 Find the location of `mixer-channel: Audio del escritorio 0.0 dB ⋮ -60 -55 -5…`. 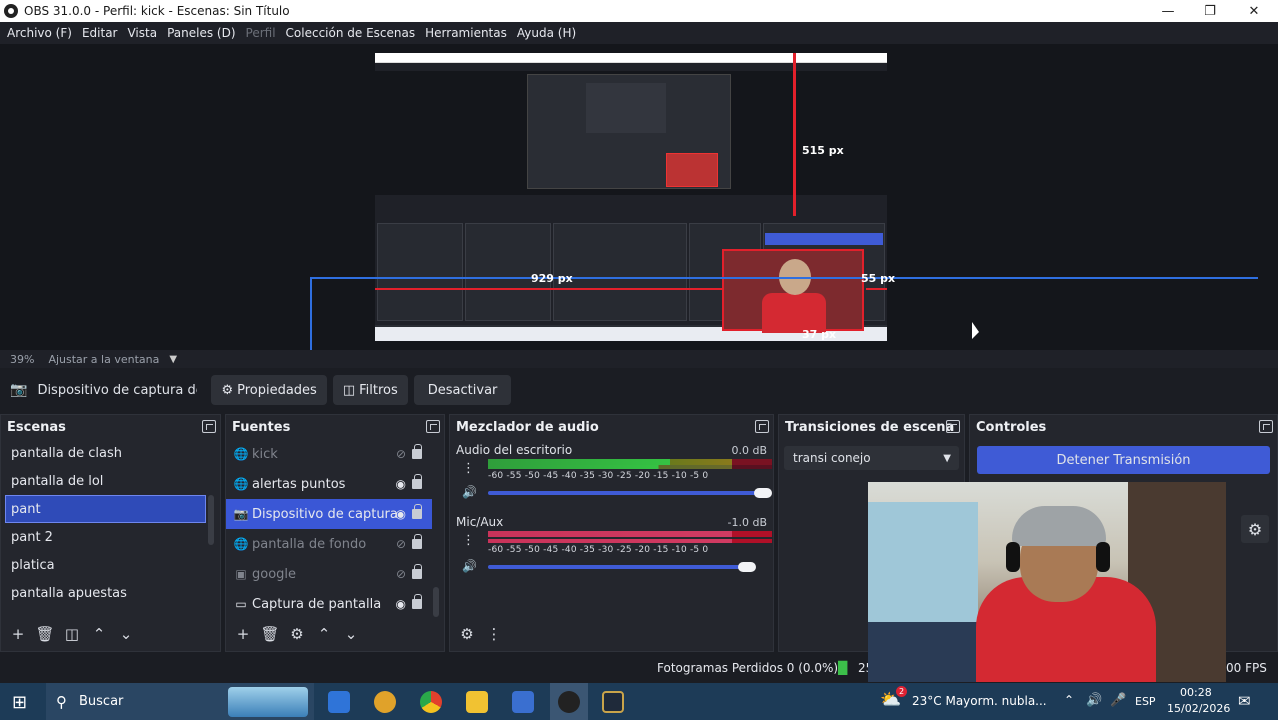

mixer-channel: Audio del escritorio 0.0 dB ⋮ -60 -55 -5… is located at coordinates (614, 475).